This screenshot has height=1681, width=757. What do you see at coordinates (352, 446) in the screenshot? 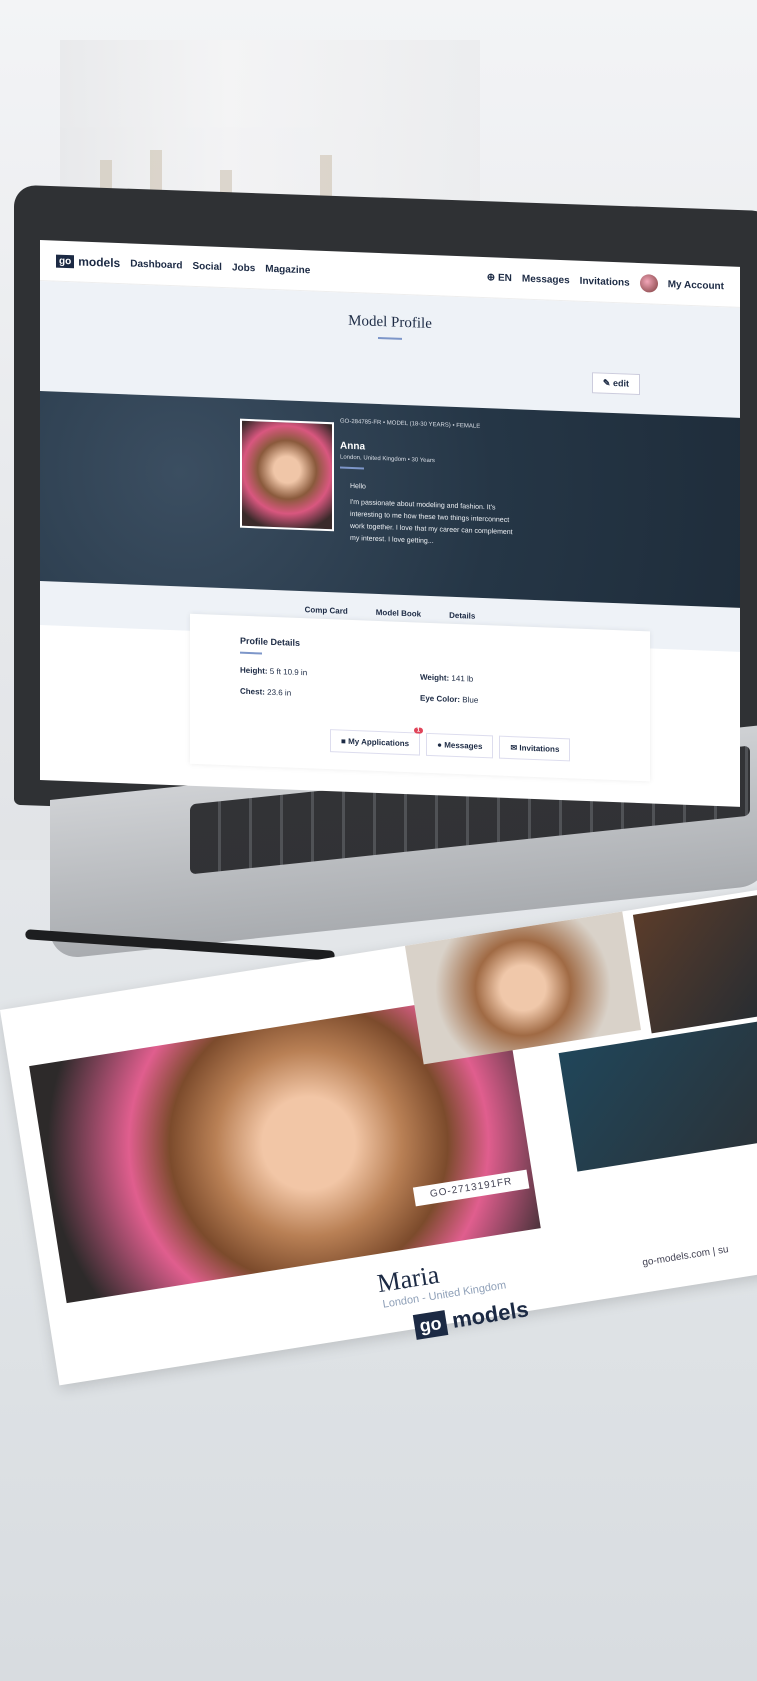
I see `profile-name: Anna` at bounding box center [352, 446].